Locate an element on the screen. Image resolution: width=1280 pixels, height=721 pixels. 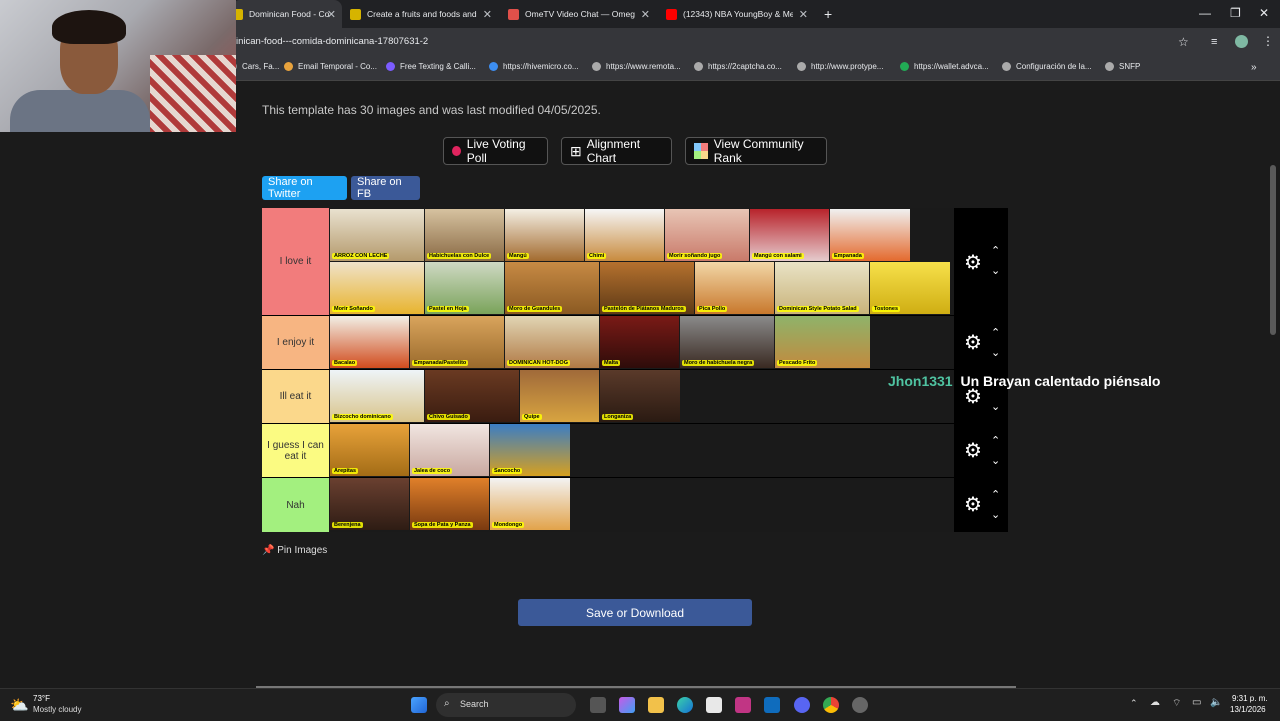
network-icon: ⌔ is located at coordinates (1176, 703).